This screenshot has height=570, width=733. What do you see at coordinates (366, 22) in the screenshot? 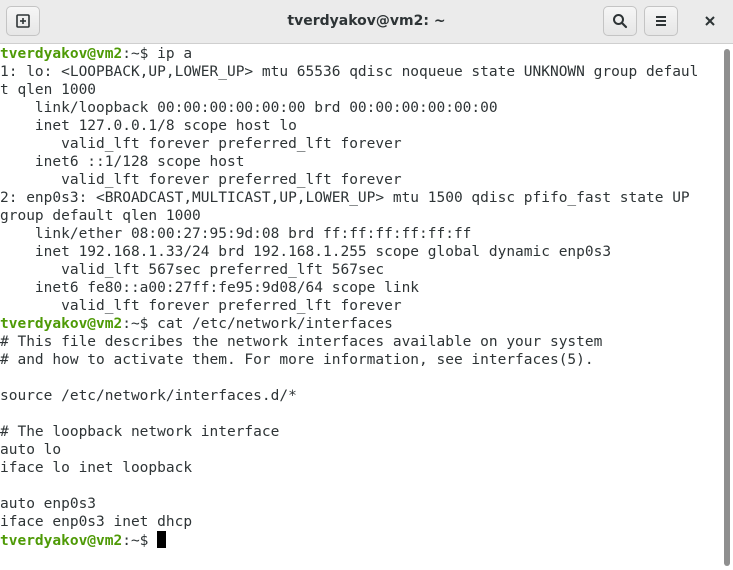
I see `header-bar: tverdyakov@vm2: ~` at bounding box center [366, 22].